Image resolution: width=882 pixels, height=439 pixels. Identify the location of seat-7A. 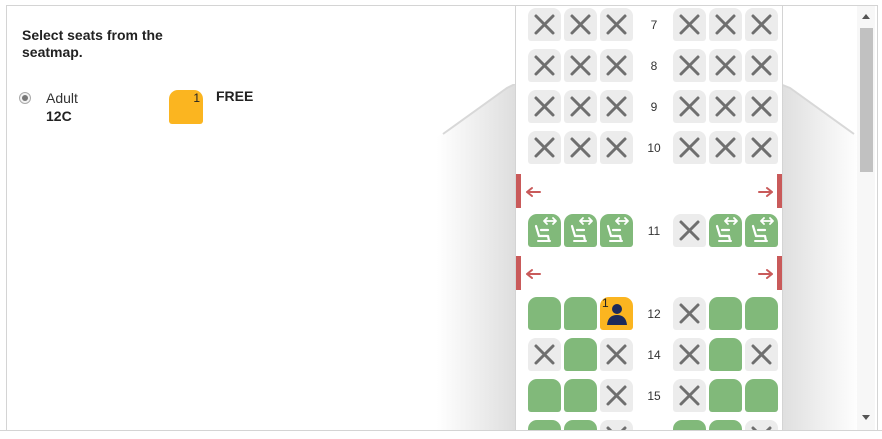
(544, 24).